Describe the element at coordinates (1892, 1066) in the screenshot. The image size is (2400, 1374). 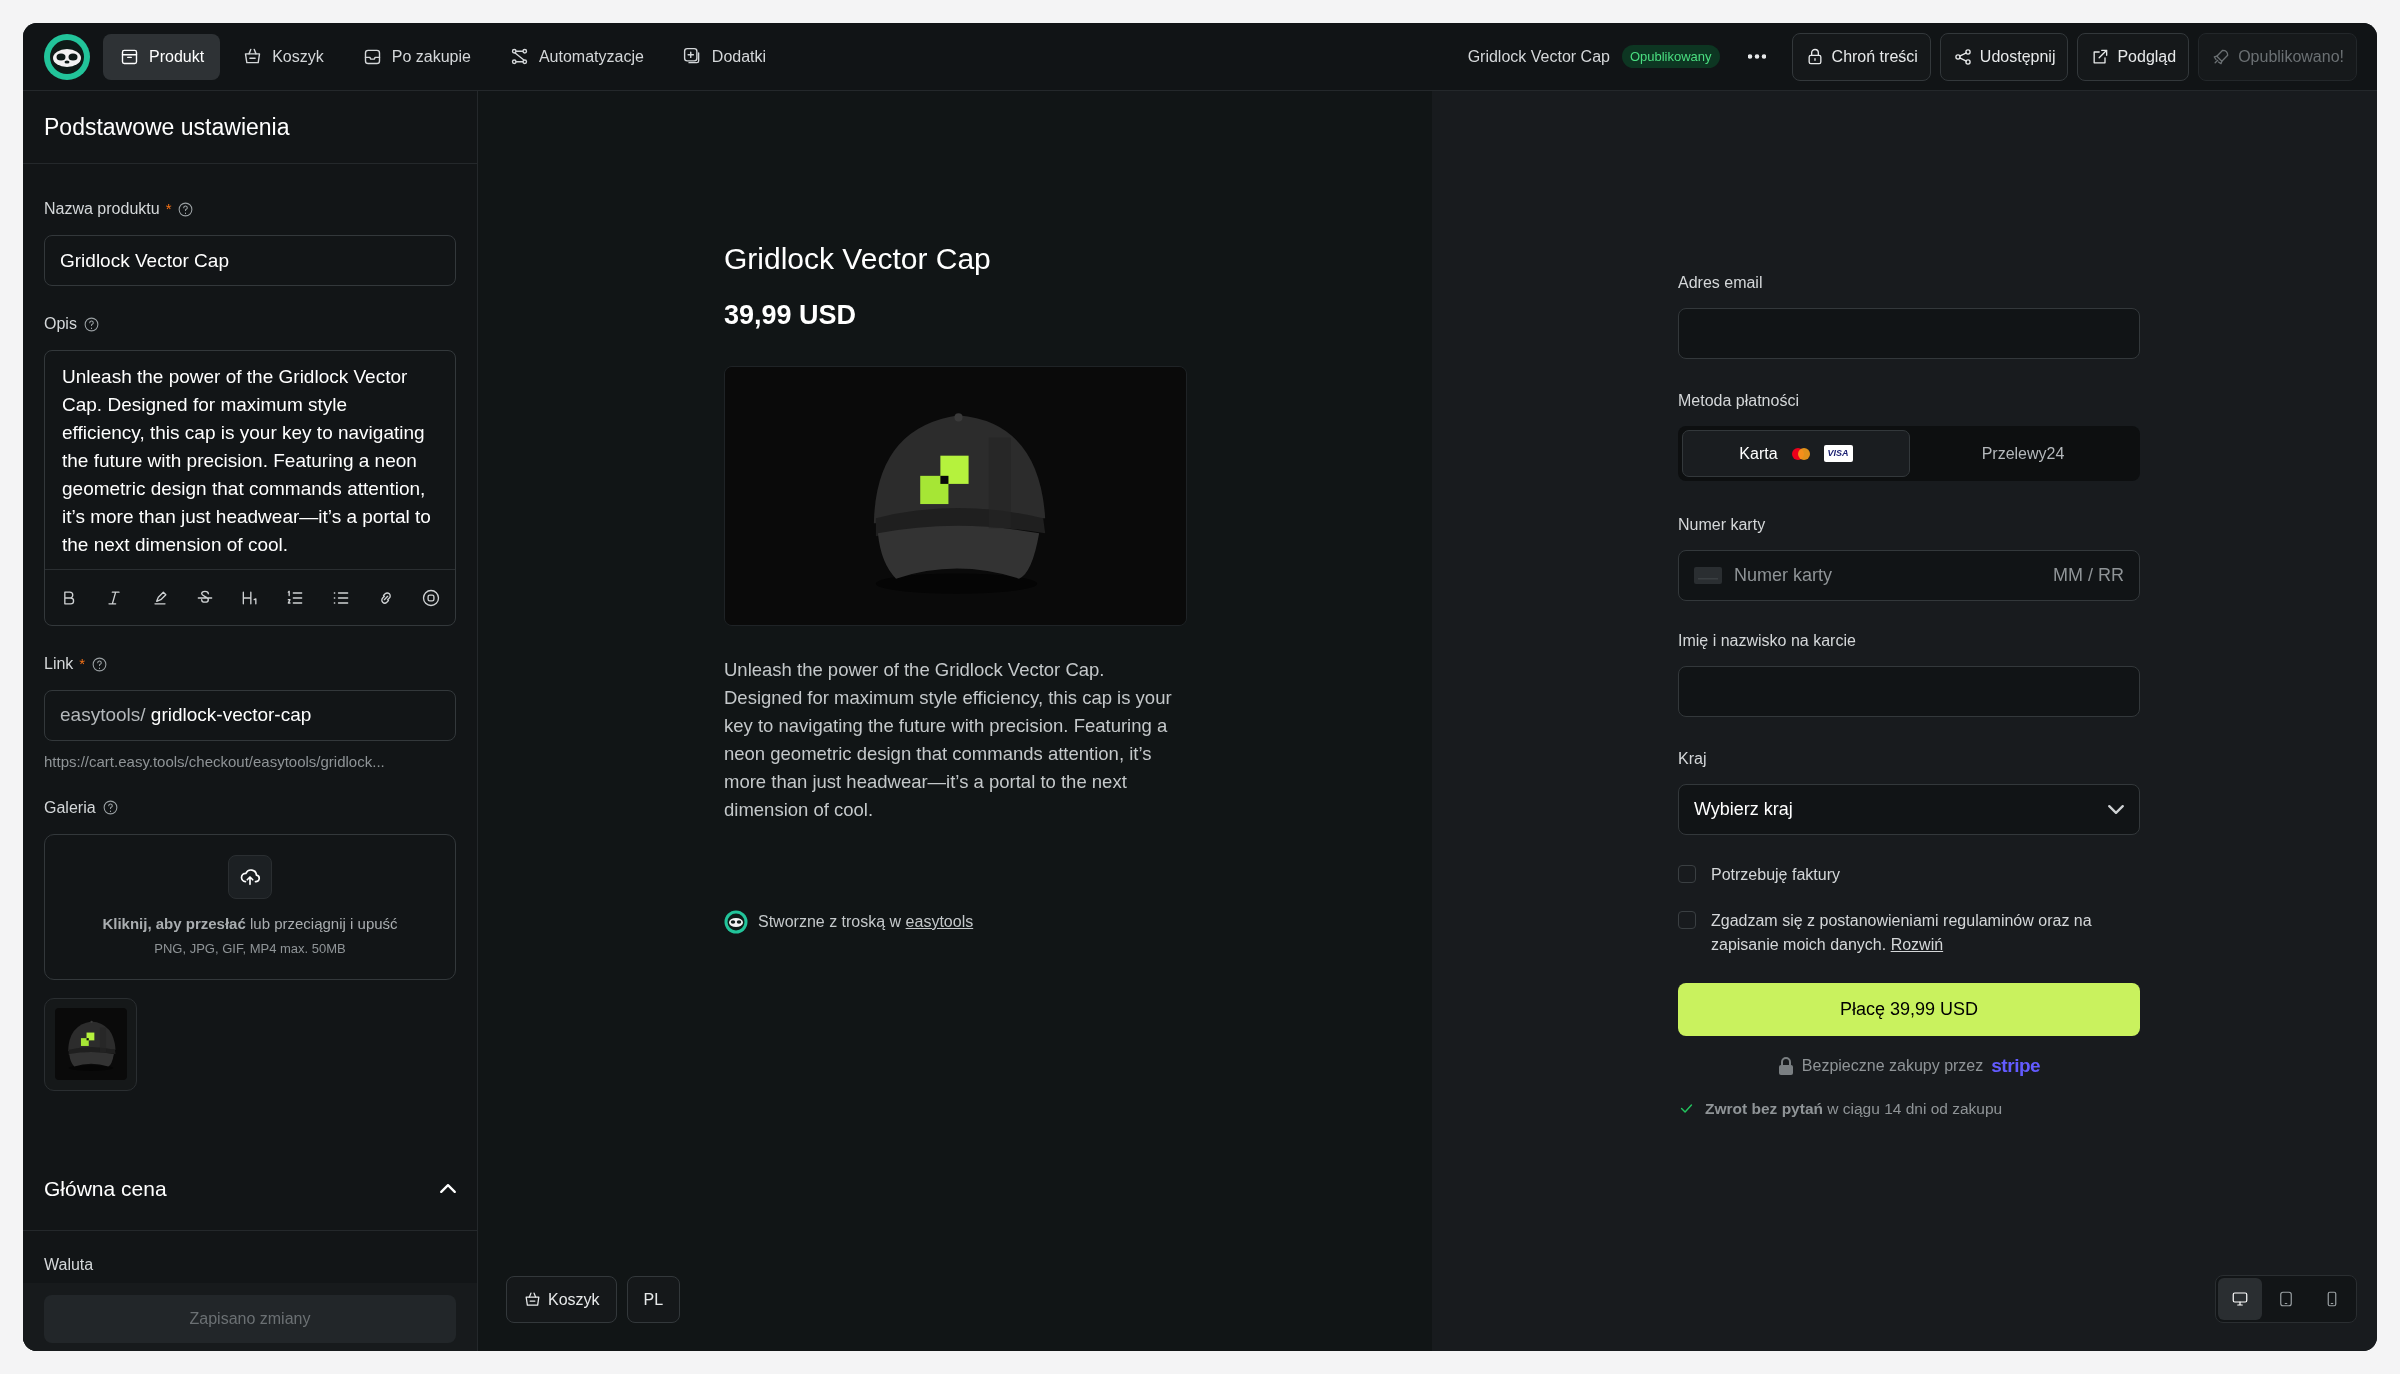
I see `secure-text: Bezpieczne zakupy przez` at that location.